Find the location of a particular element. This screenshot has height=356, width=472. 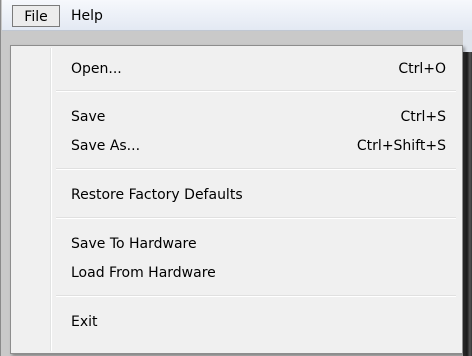

menu-item-label: Save To Hardware is located at coordinates (134, 244).